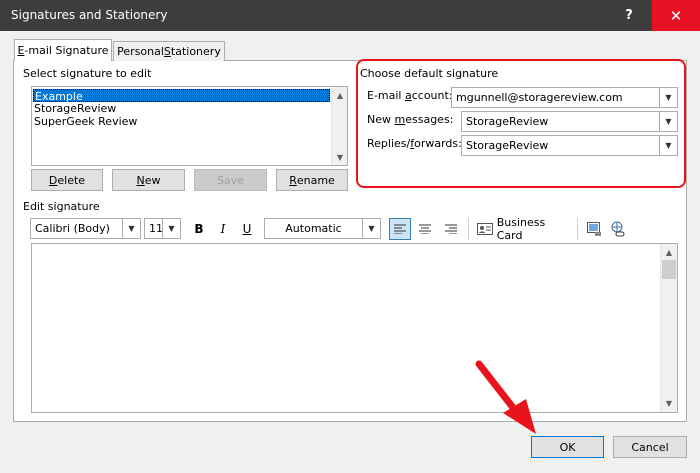  Describe the element at coordinates (429, 119) in the screenshot. I see `label-text: essages:` at that location.